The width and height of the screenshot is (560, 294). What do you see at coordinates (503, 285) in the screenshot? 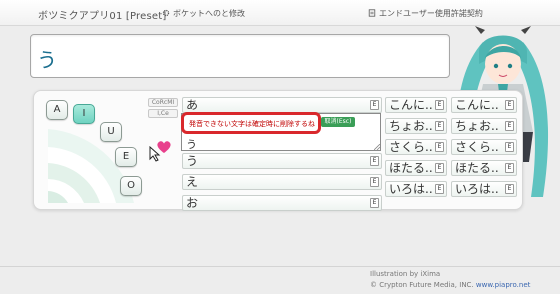
I see `piapro-link: www.piapro.net` at bounding box center [503, 285].